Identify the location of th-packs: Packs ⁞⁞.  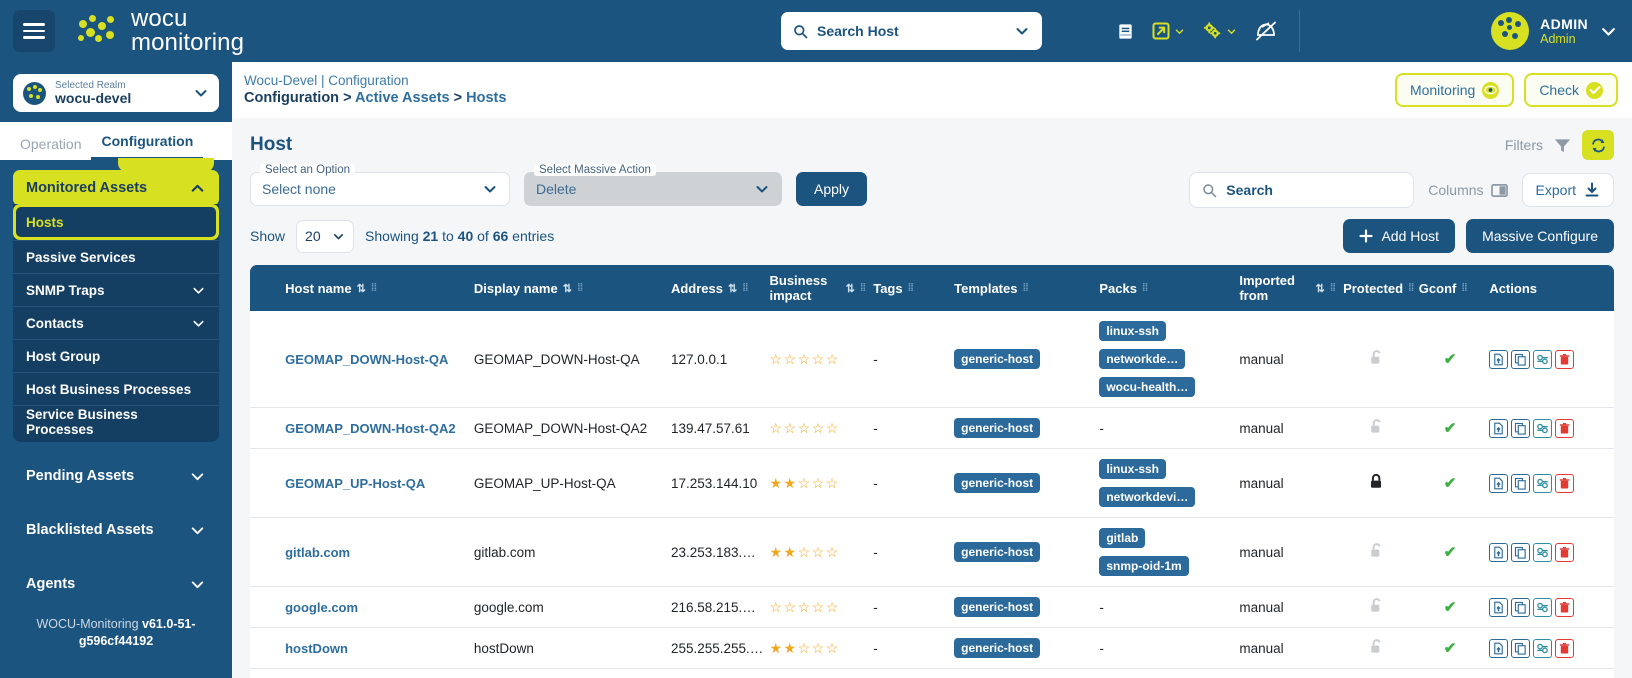
(1165, 288).